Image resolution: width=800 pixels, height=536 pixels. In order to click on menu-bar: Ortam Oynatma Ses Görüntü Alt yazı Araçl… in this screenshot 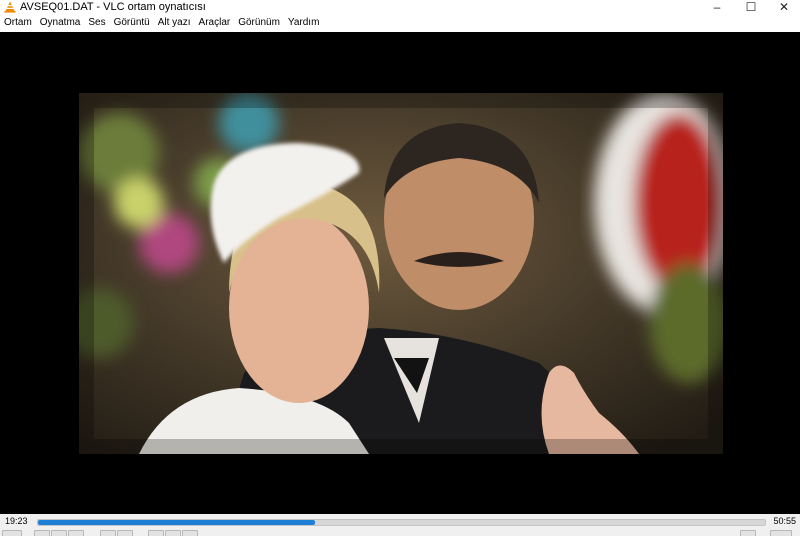, I will do `click(400, 23)`.